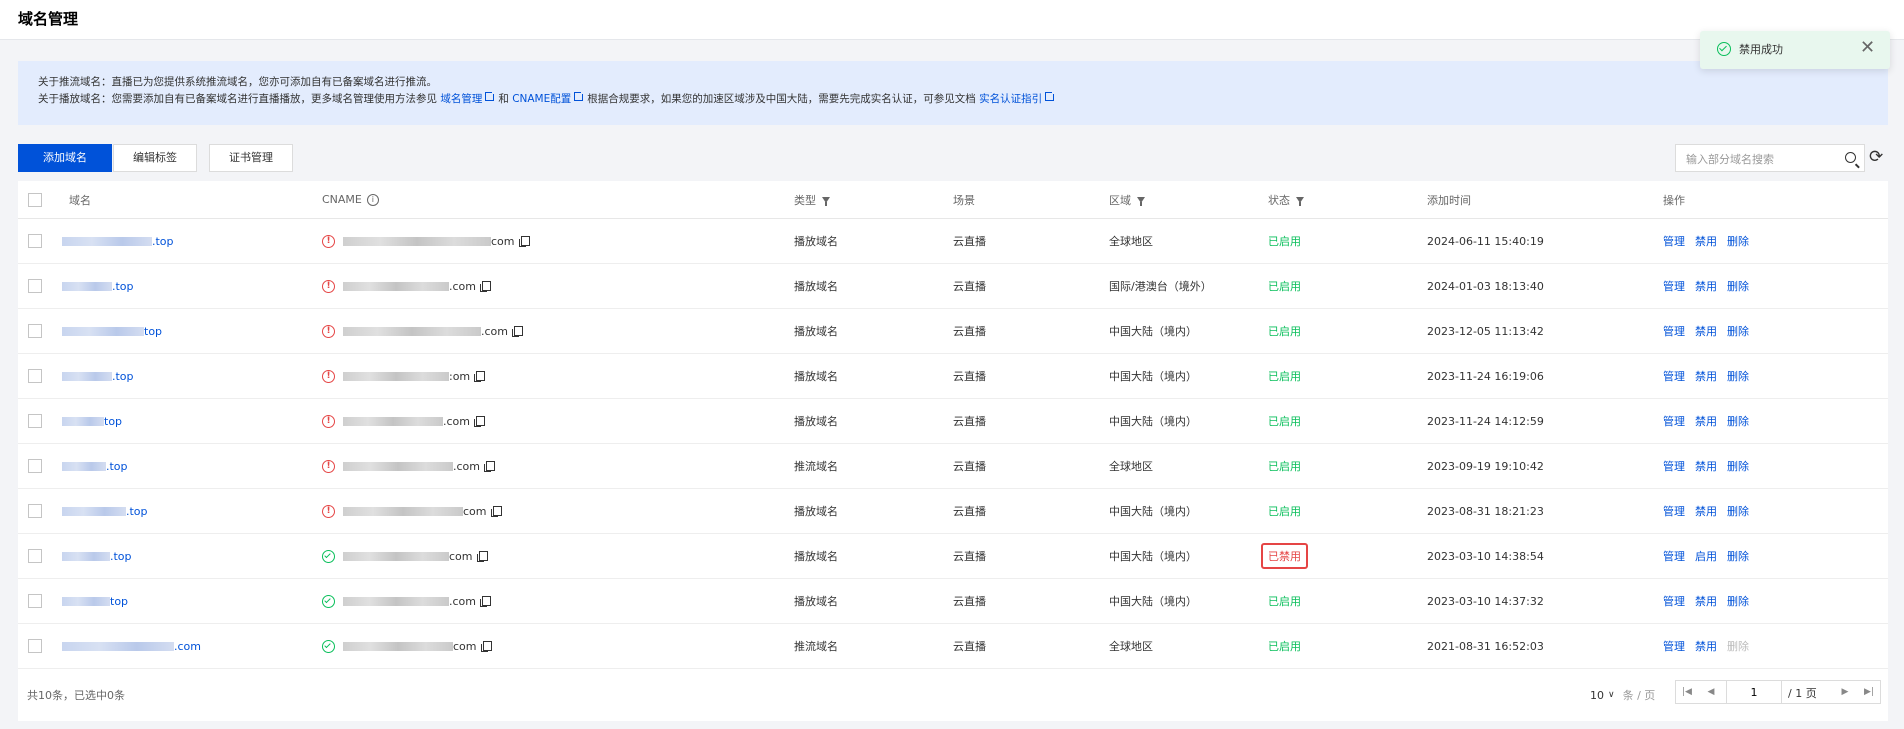 The width and height of the screenshot is (1904, 729). I want to click on page-size-select: 10 ∨ 条 / 页, so click(1622, 695).